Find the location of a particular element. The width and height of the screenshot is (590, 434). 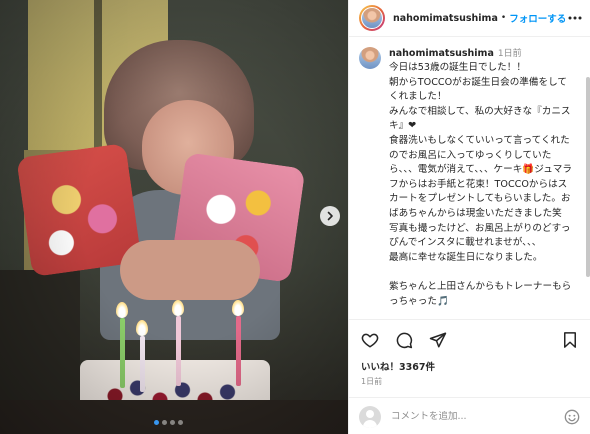

likes-count: いいね！3367件 is located at coordinates (398, 366).